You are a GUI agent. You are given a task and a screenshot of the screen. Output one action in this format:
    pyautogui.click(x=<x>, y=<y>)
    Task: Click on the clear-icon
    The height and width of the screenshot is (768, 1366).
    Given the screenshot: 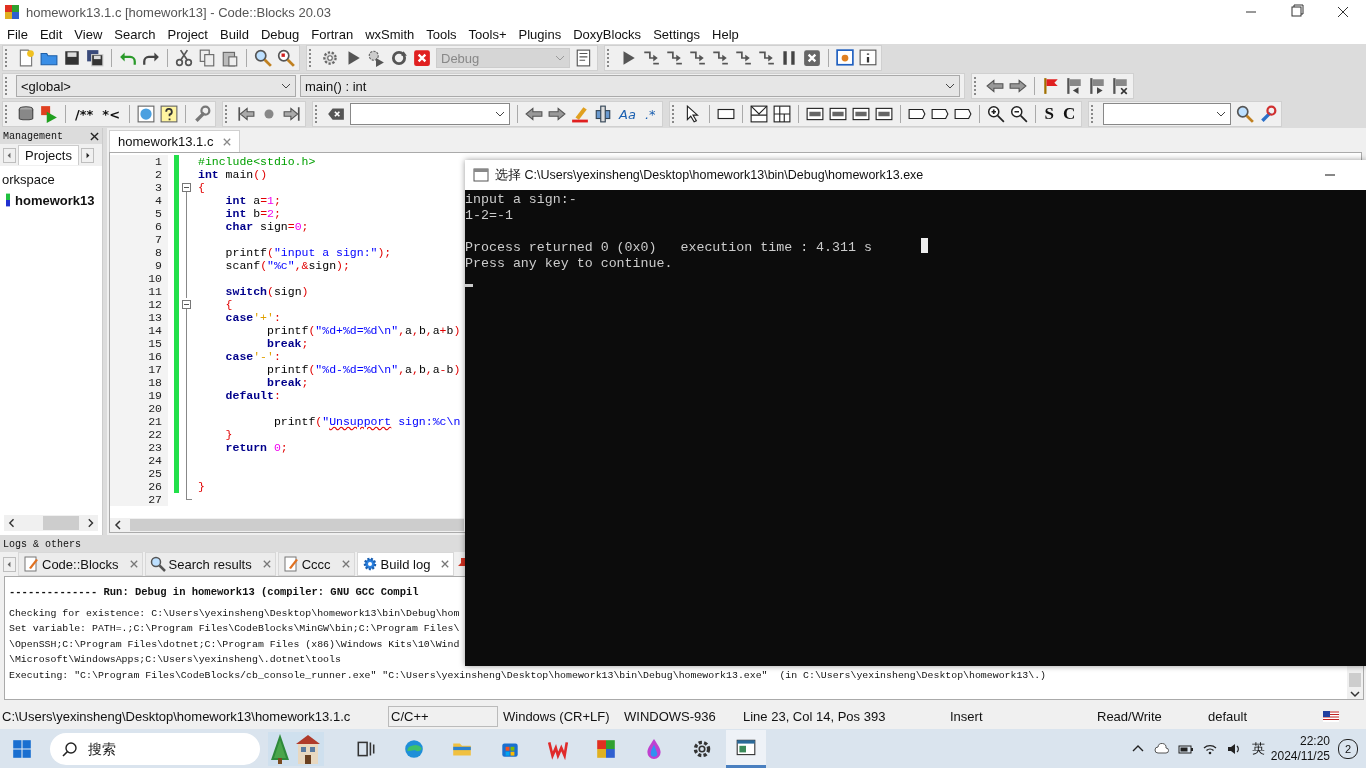 What is the action you would take?
    pyautogui.click(x=336, y=114)
    